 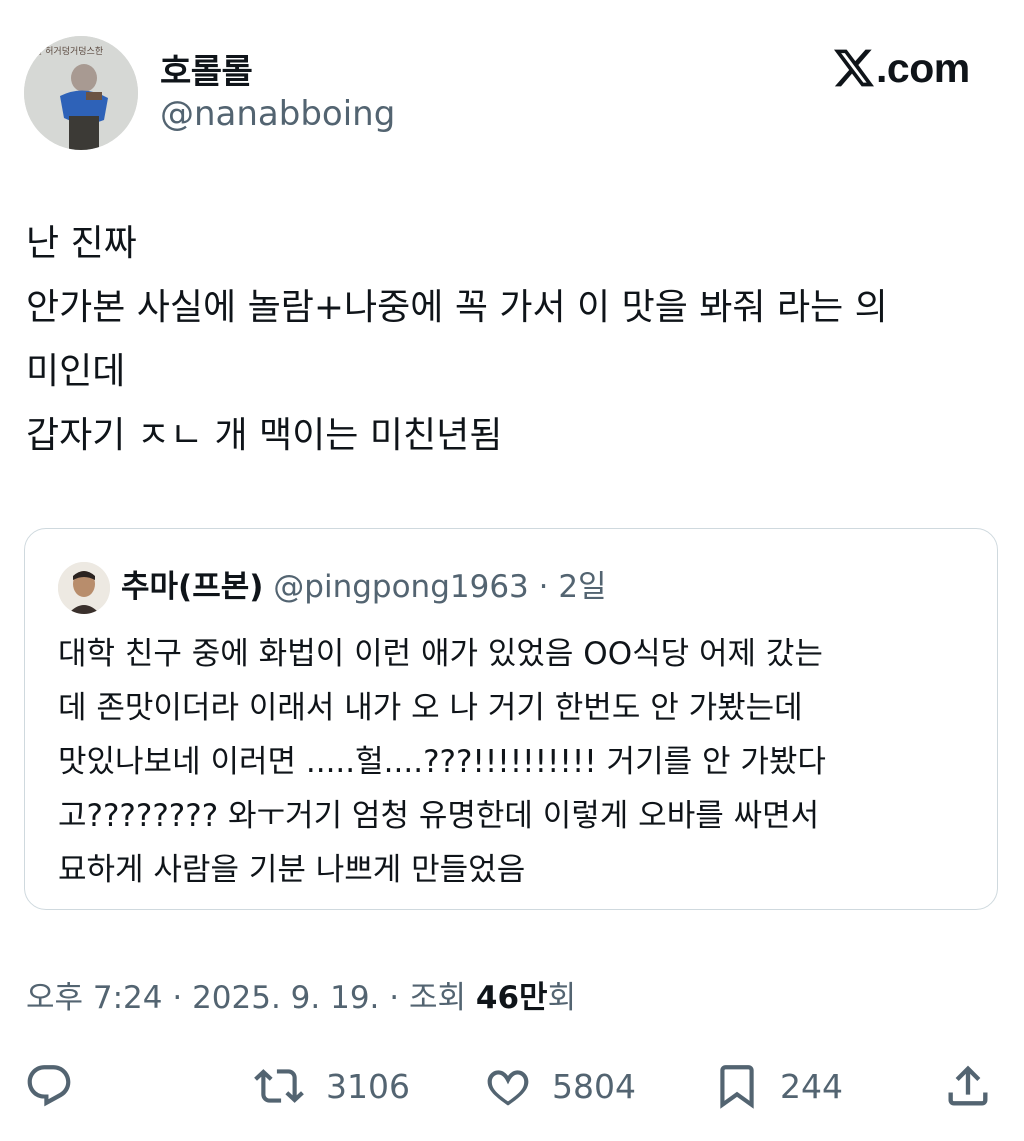 I want to click on share-button, so click(x=968, y=1086).